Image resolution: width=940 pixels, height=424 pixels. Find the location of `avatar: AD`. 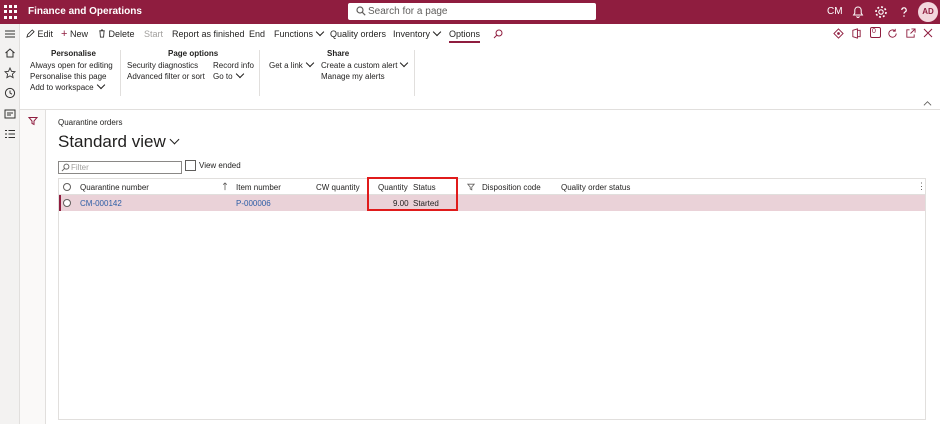

avatar: AD is located at coordinates (928, 12).